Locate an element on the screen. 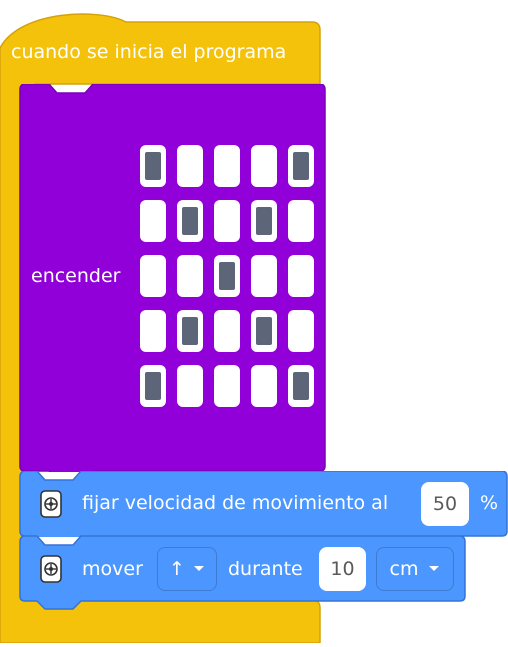  direction-dropdown: ↑ is located at coordinates (187, 569).